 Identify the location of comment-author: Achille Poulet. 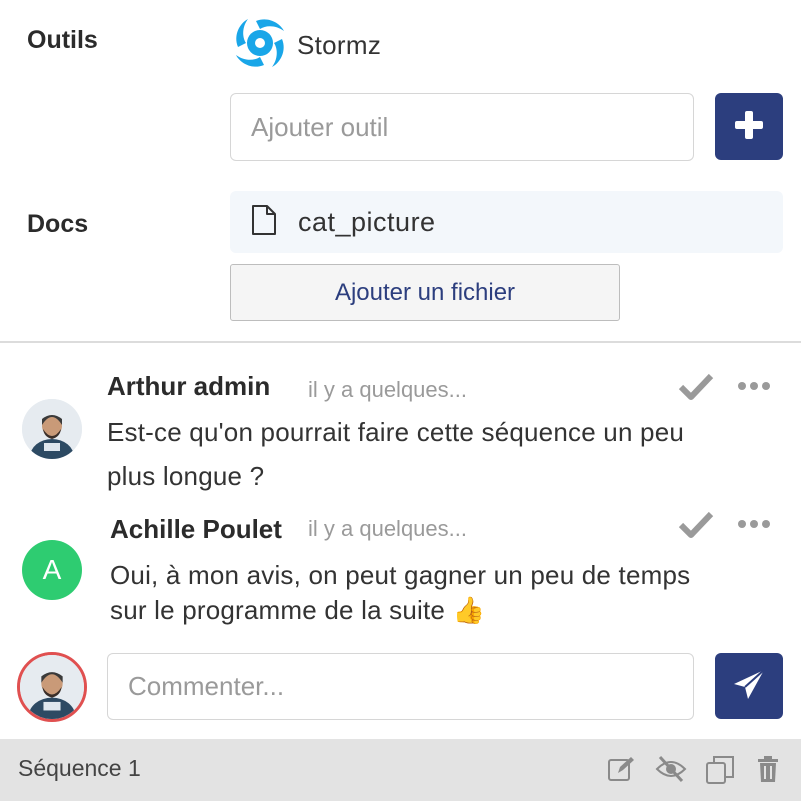
(196, 529).